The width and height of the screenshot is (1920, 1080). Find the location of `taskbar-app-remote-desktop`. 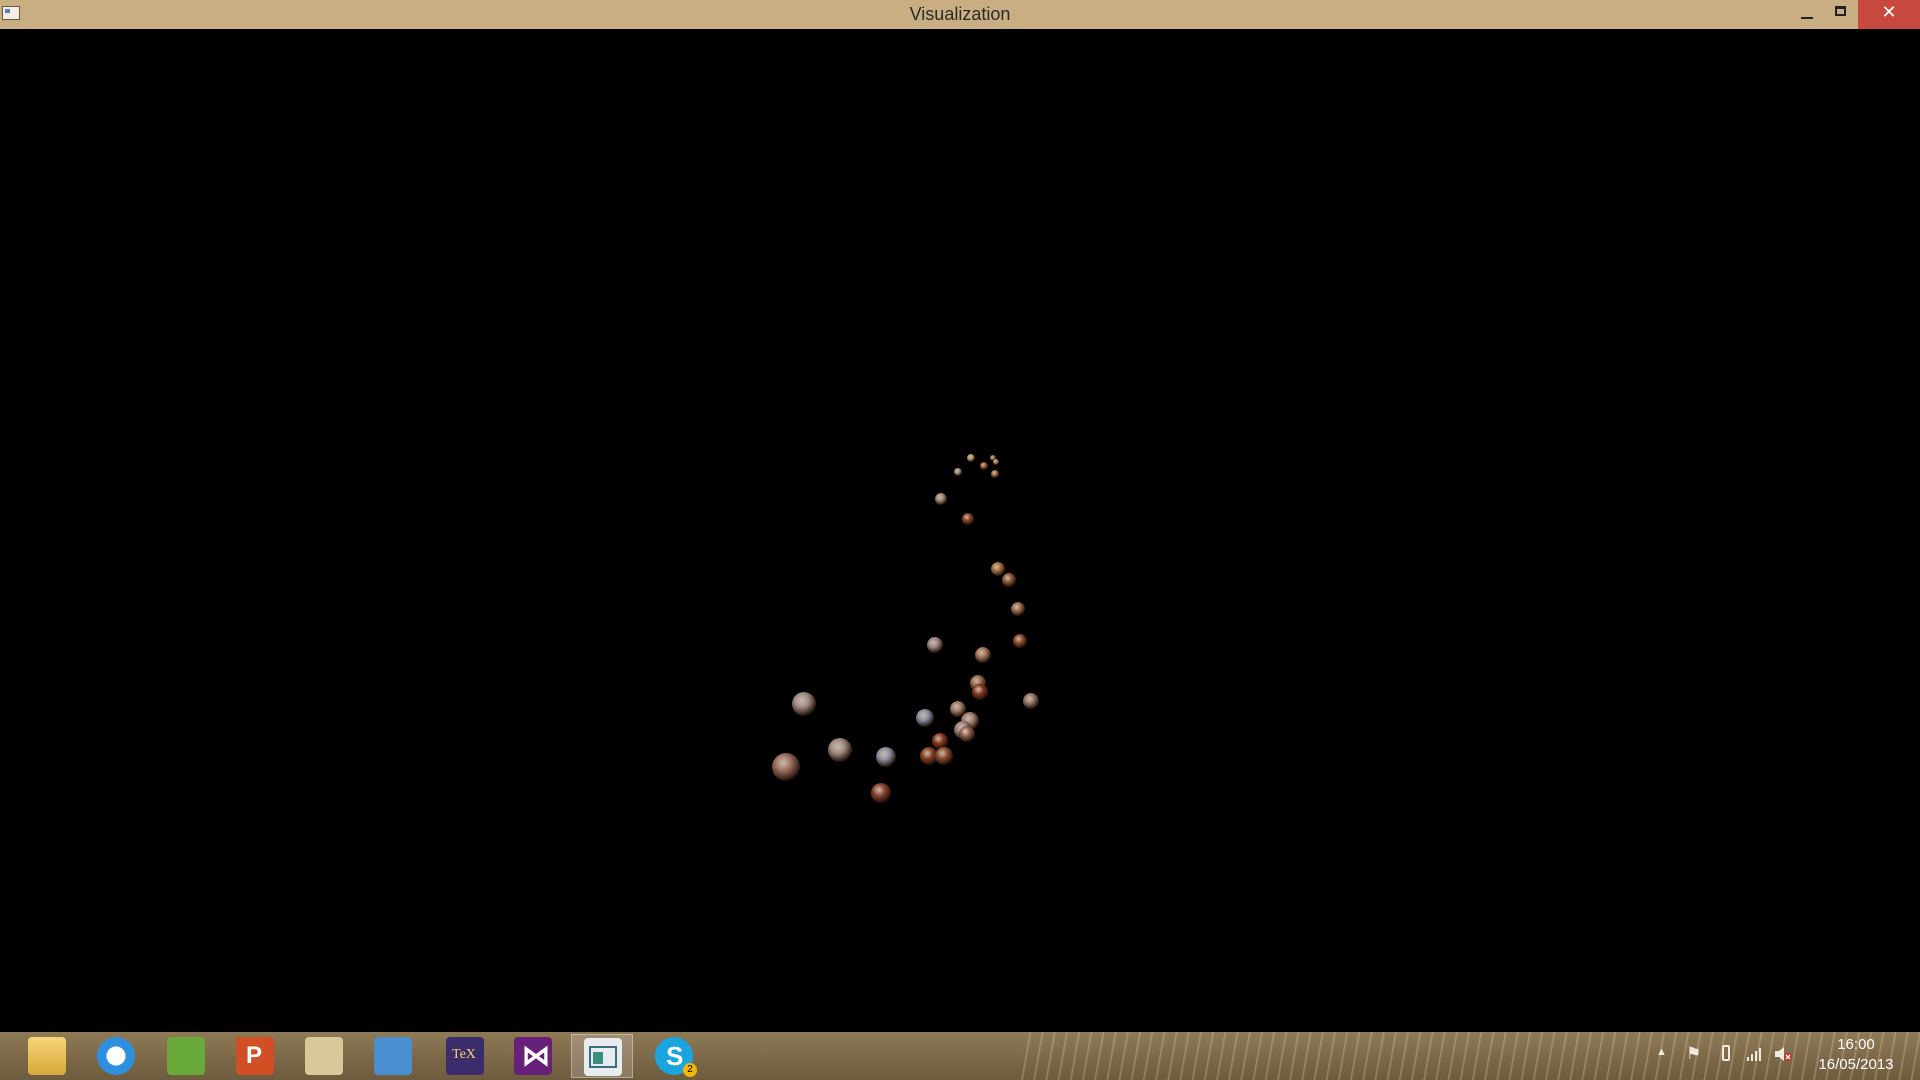

taskbar-app-remote-desktop is located at coordinates (393, 1056).